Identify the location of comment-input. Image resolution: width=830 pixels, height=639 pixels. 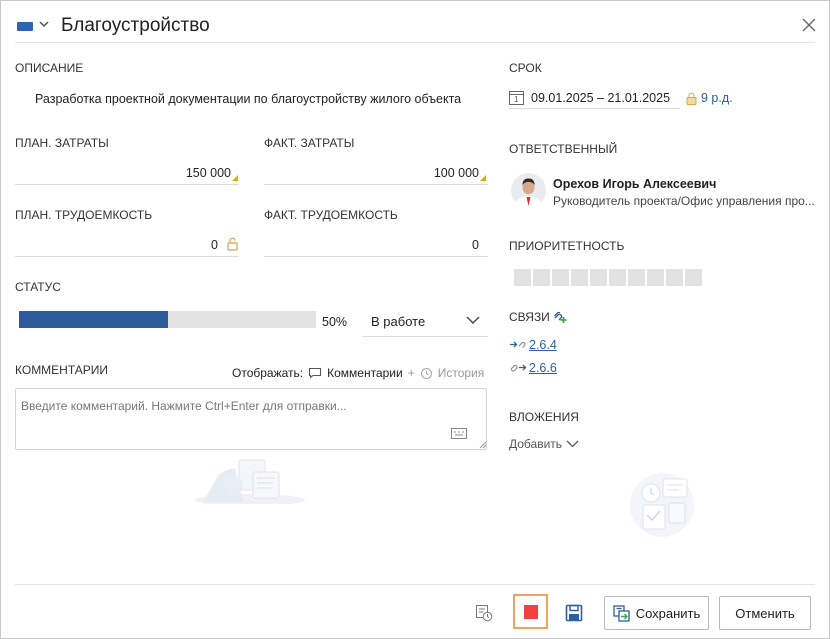
(251, 419).